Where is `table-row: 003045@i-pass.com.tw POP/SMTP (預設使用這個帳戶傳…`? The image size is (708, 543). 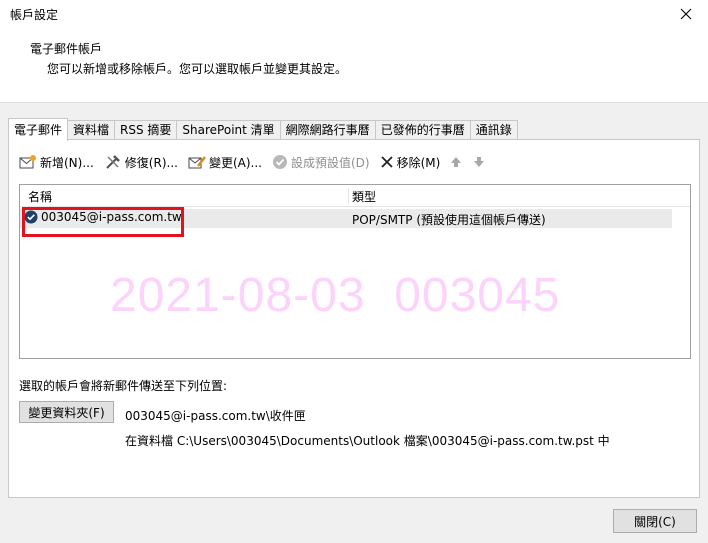 table-row: 003045@i-pass.com.tw POP/SMTP (預設使用這個帳戶傳… is located at coordinates (346, 218).